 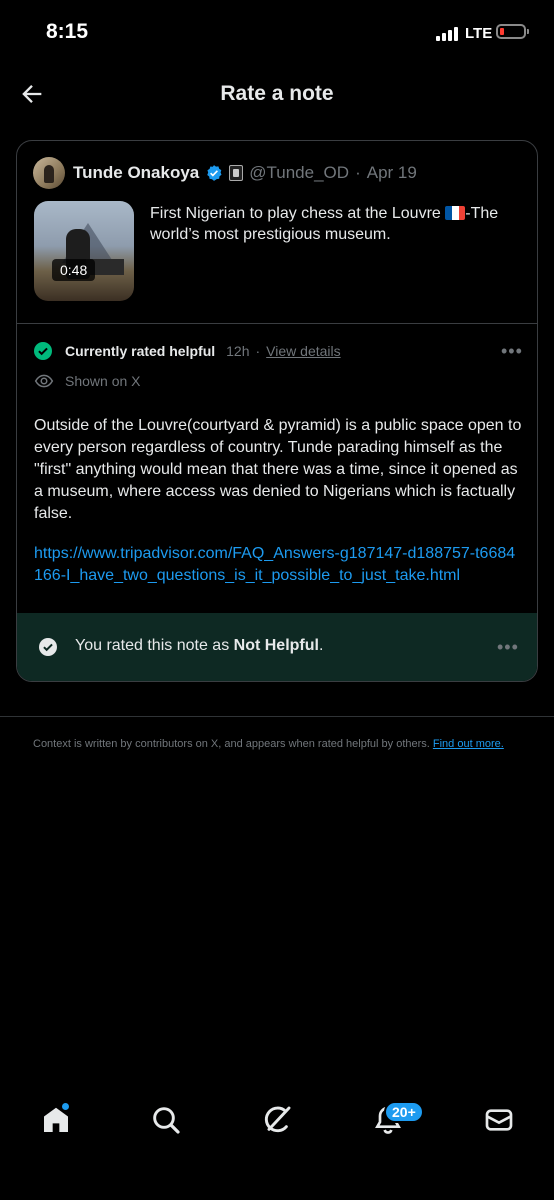 I want to click on video-thumbnail: 0:48, so click(x=84, y=251).